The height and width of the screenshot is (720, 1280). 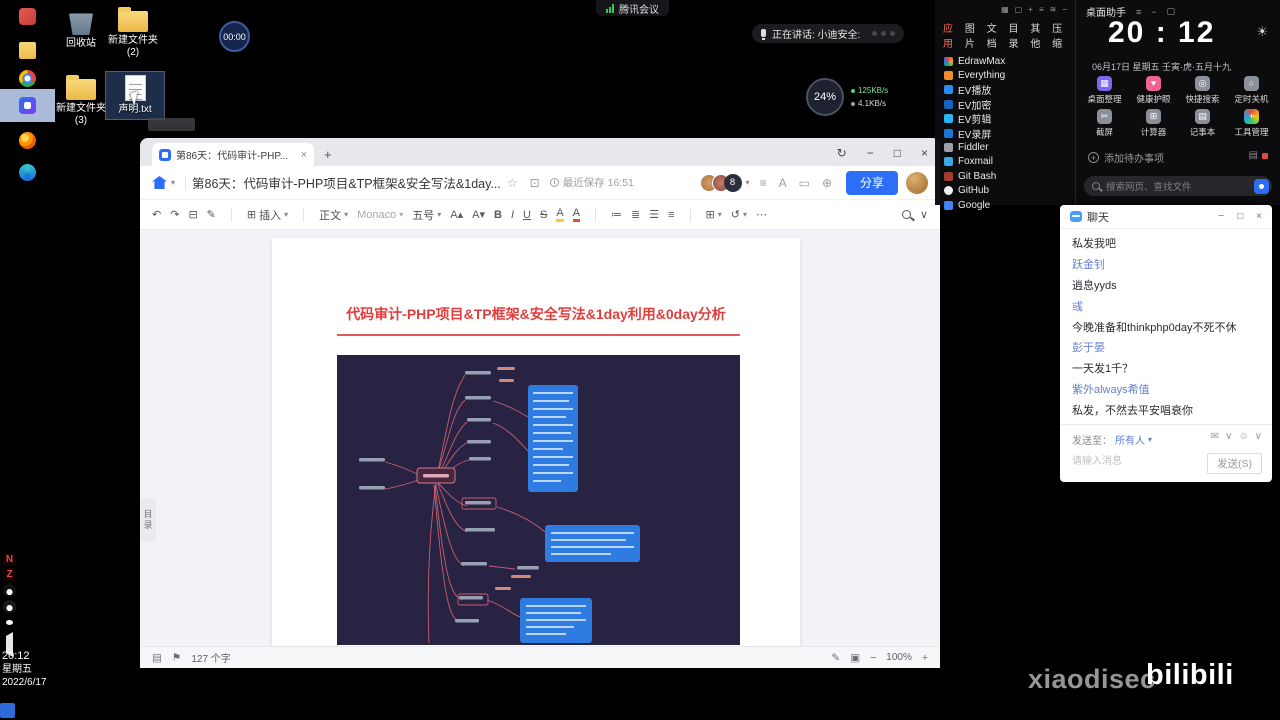 I want to click on tab-docs: 文档, so click(x=994, y=35).